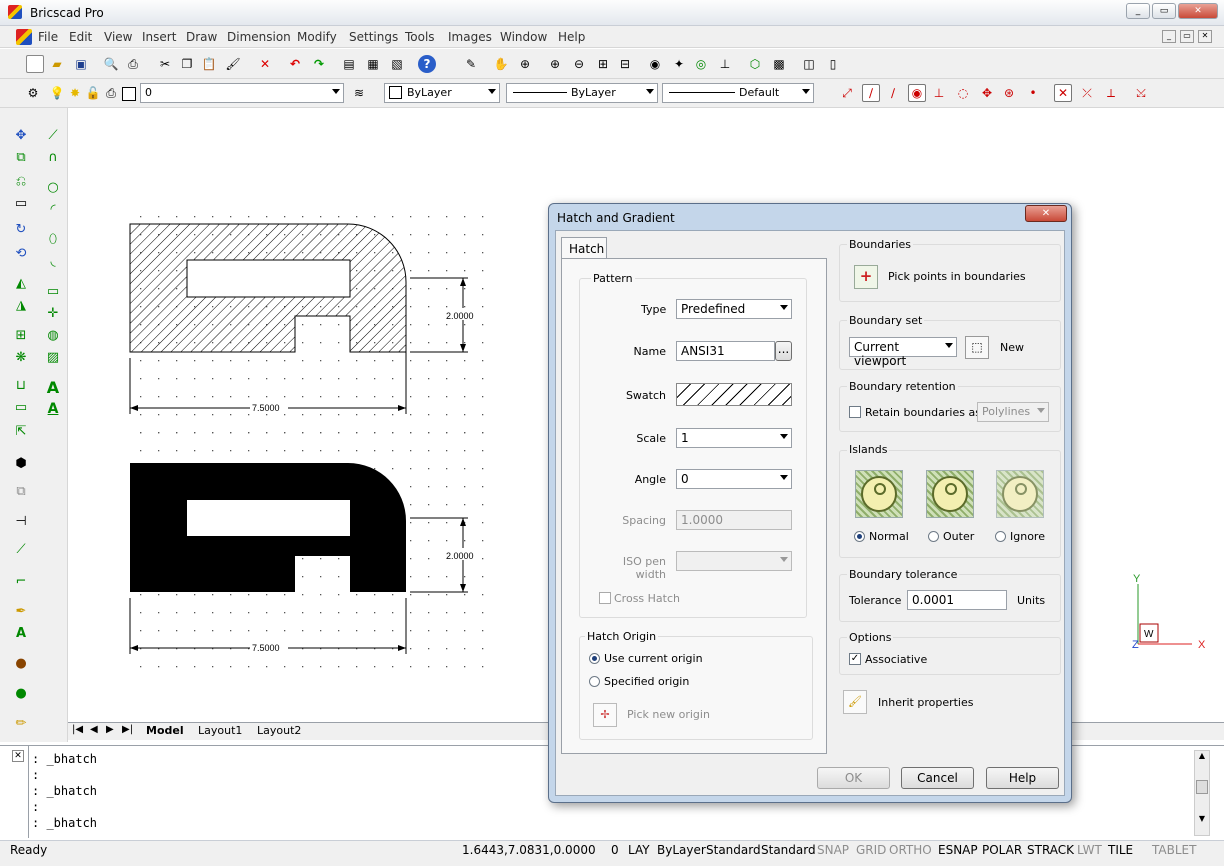 Image resolution: width=1224 pixels, height=866 pixels. Describe the element at coordinates (833, 850) in the screenshot. I see `status-snap: SNAP` at that location.